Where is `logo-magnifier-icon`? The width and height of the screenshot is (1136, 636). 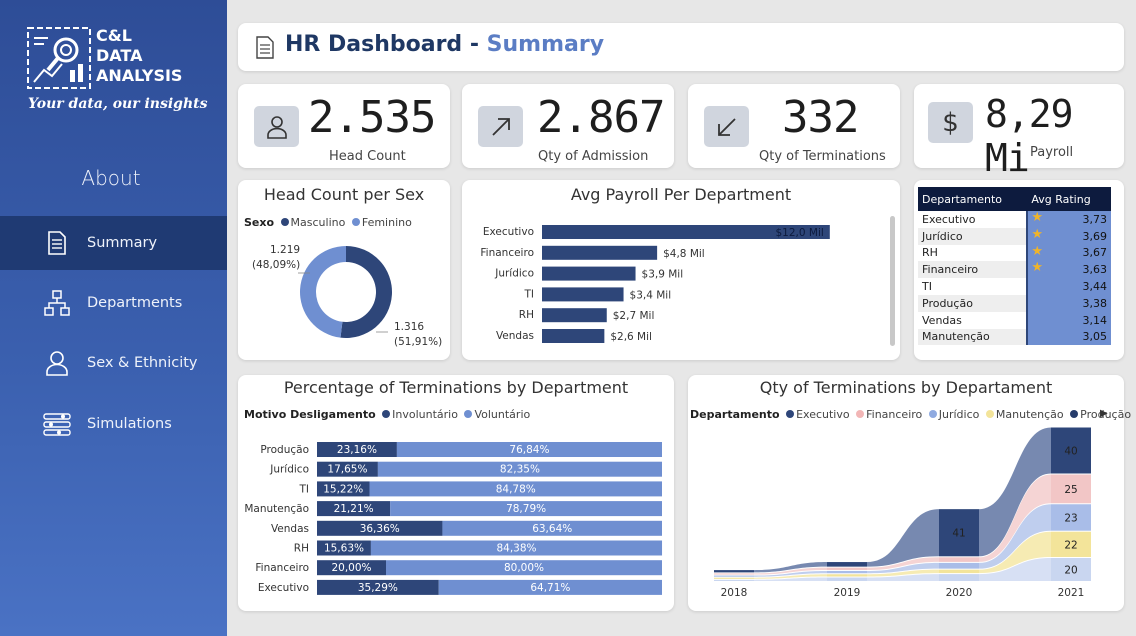
logo-magnifier-icon is located at coordinates (59, 58).